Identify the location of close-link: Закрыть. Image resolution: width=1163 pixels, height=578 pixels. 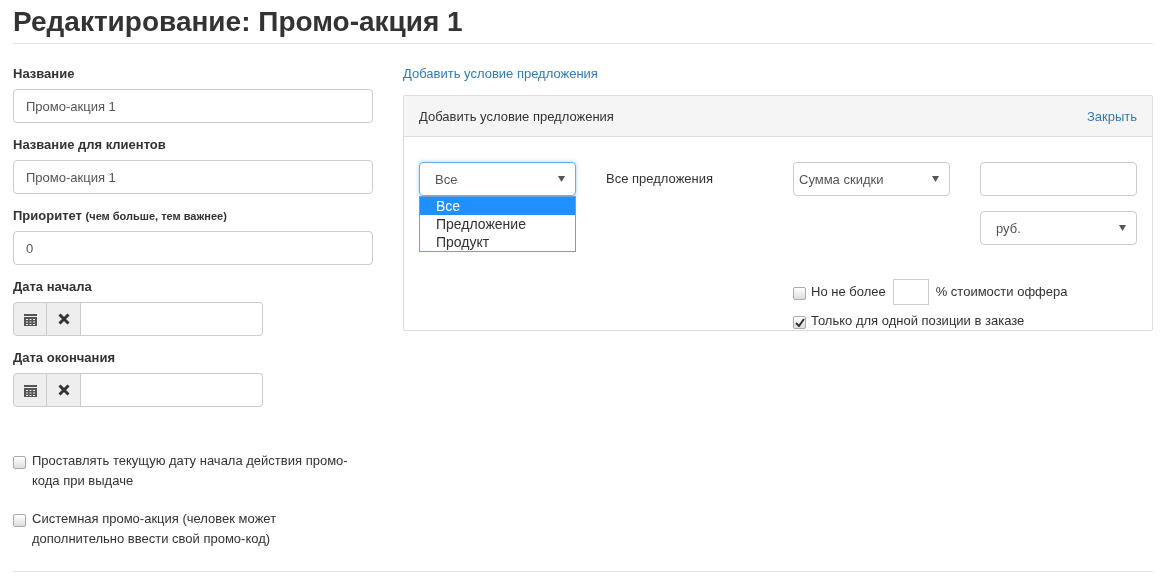
(1111, 116).